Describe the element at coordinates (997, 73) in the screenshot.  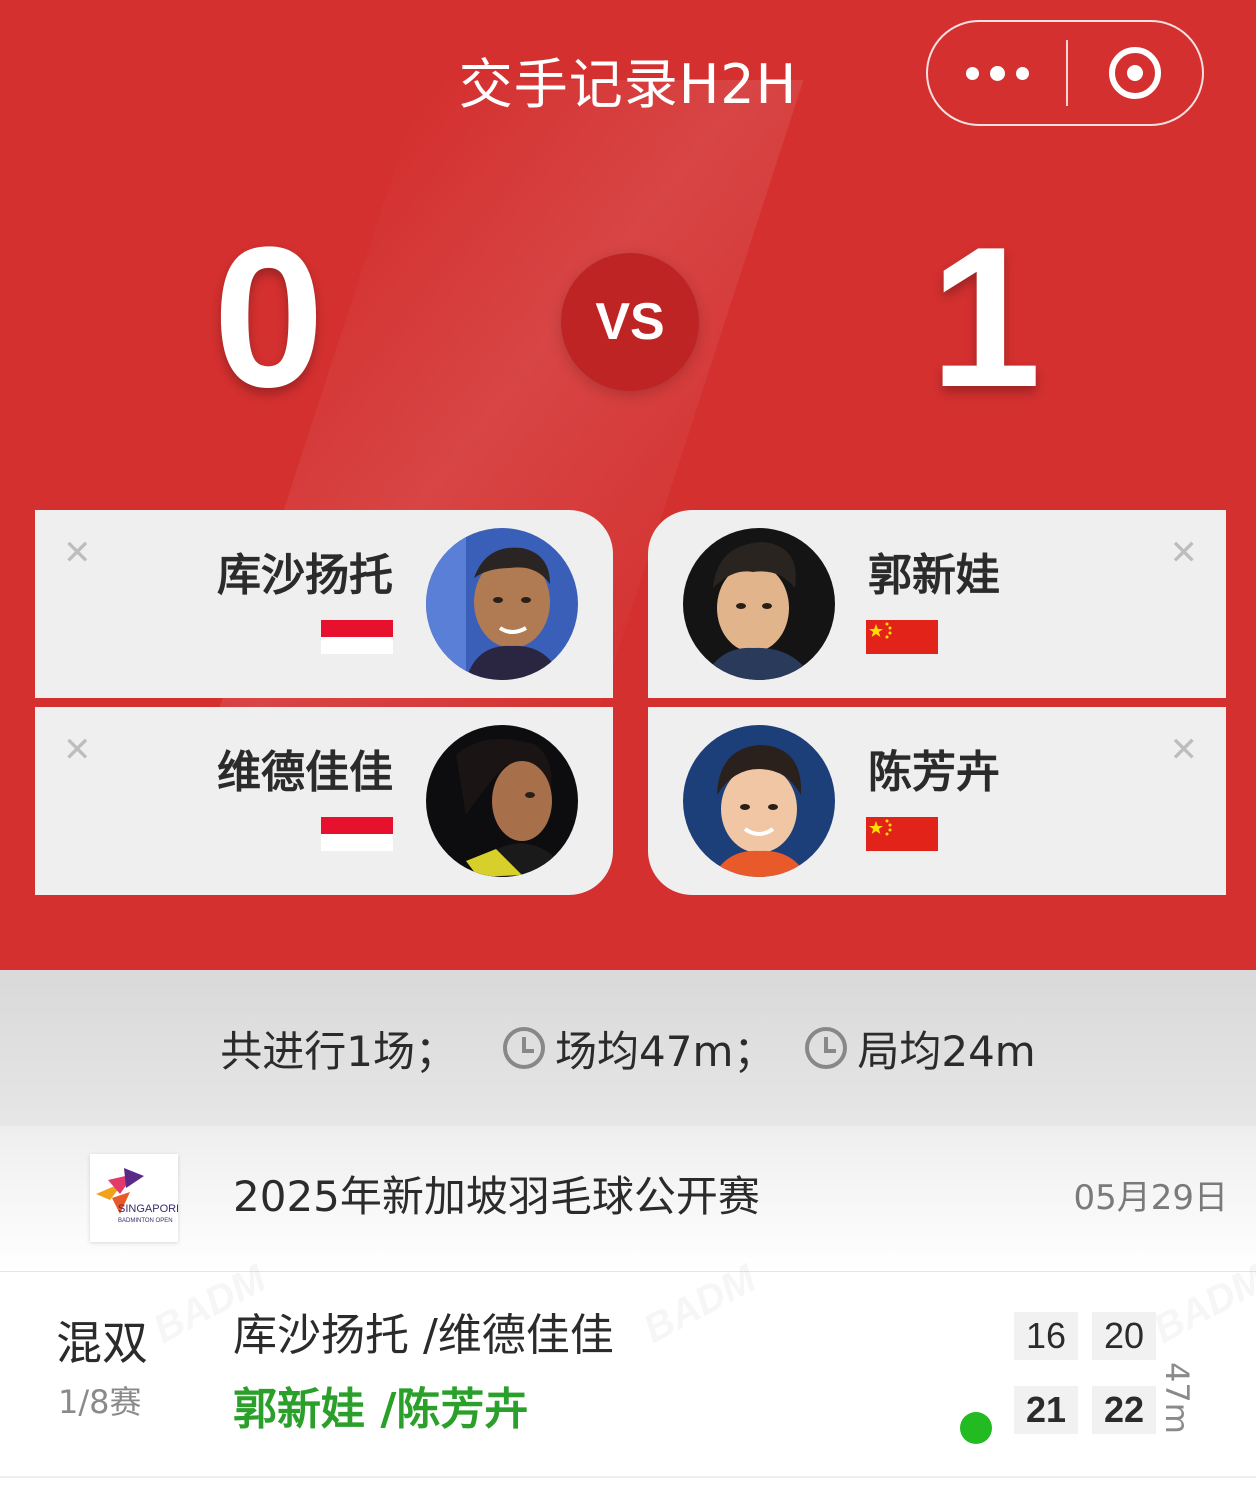
I see `more-dots-icon` at that location.